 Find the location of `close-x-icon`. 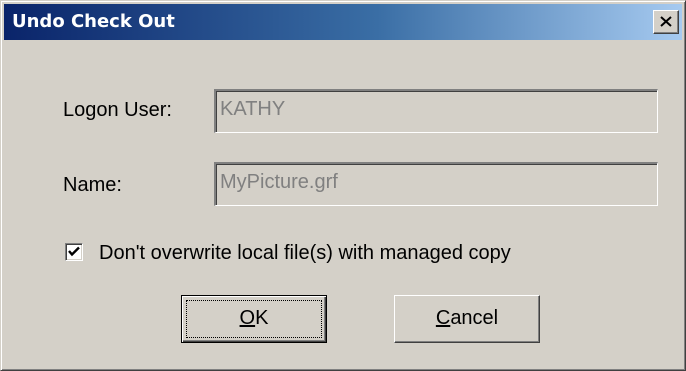

close-x-icon is located at coordinates (666, 21).